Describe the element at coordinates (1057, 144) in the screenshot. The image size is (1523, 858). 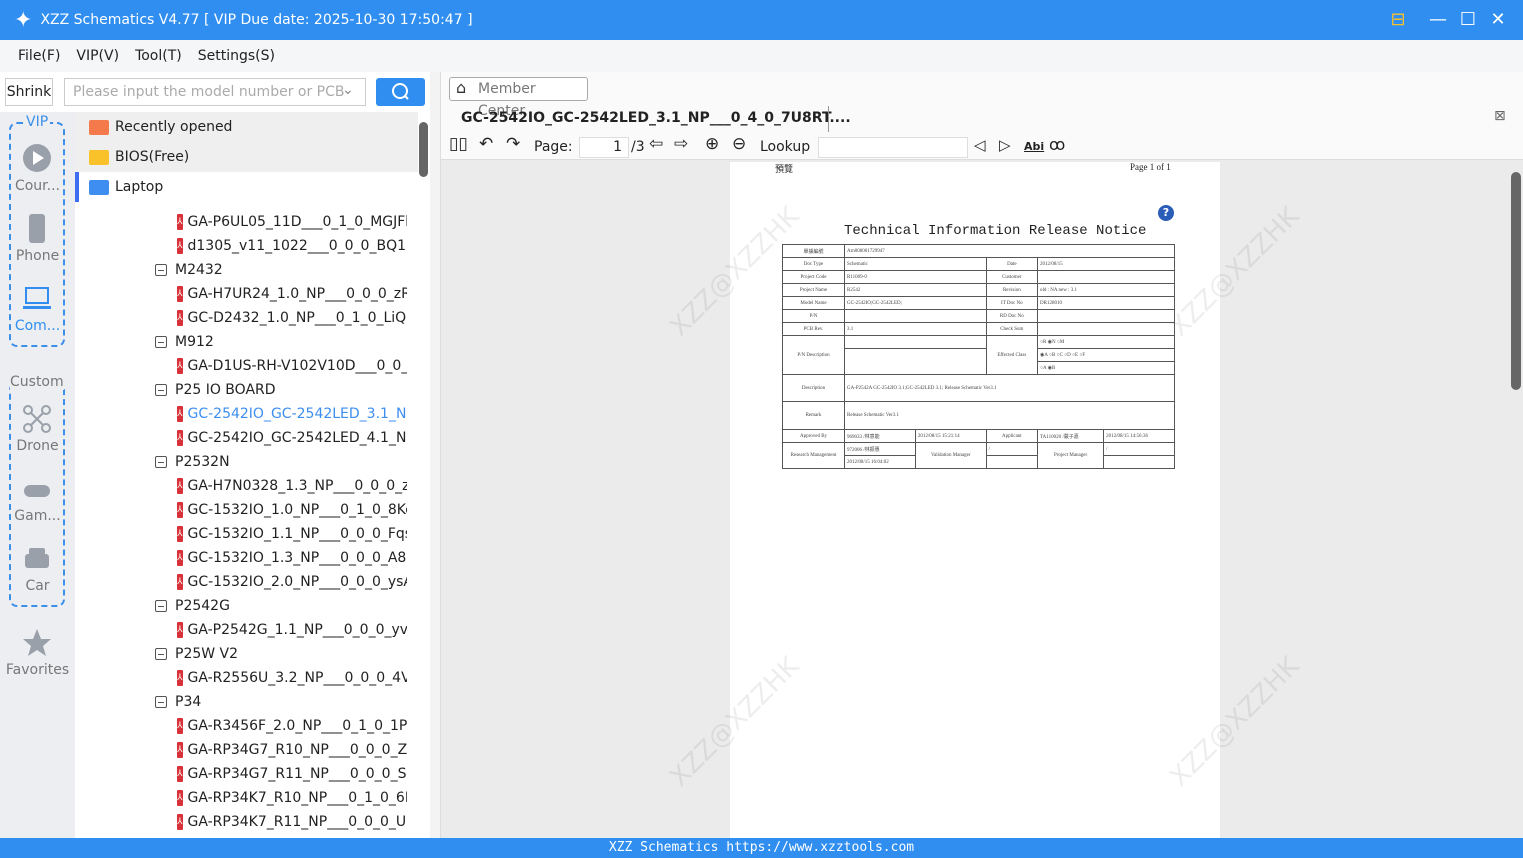
I see `binoculars-icon: ꝏ` at that location.